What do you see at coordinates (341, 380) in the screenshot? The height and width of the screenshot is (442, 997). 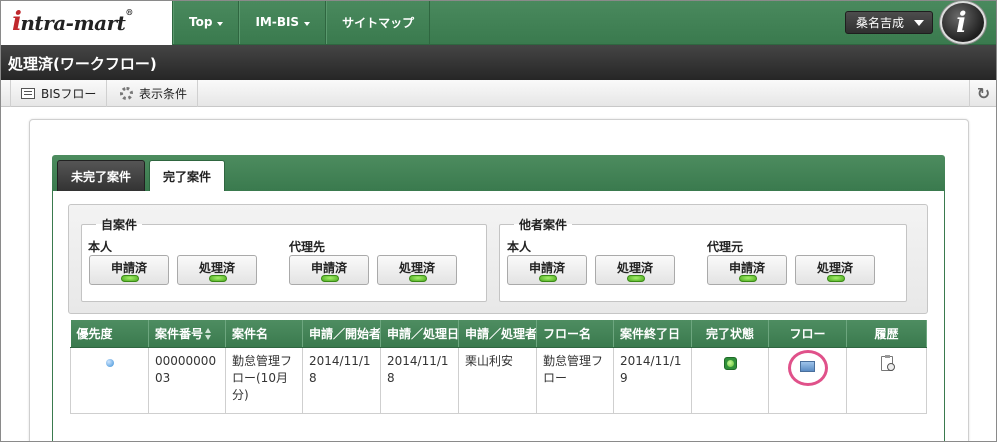 I see `applicant-cell: 2014/11/18` at bounding box center [341, 380].